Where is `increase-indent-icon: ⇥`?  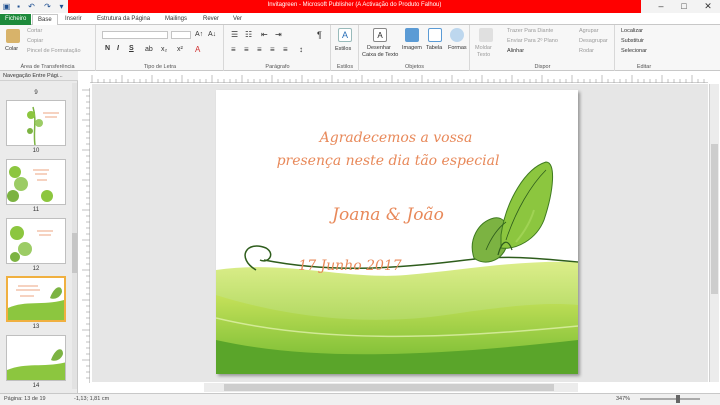 increase-indent-icon: ⇥ is located at coordinates (278, 34).